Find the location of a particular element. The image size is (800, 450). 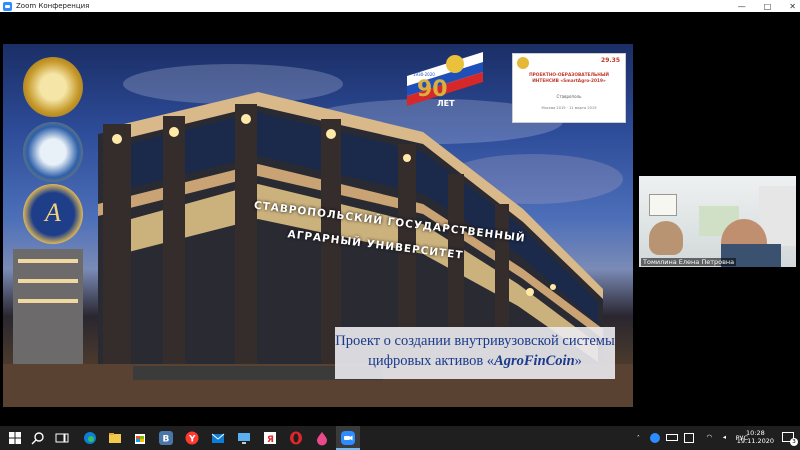

close-button: ✕ is located at coordinates (792, 6).